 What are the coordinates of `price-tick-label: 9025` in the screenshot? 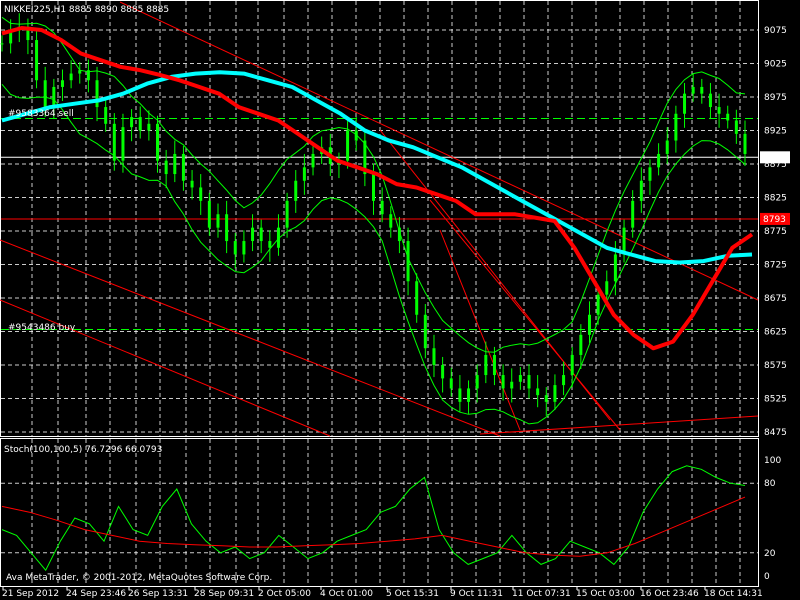 It's located at (775, 65).